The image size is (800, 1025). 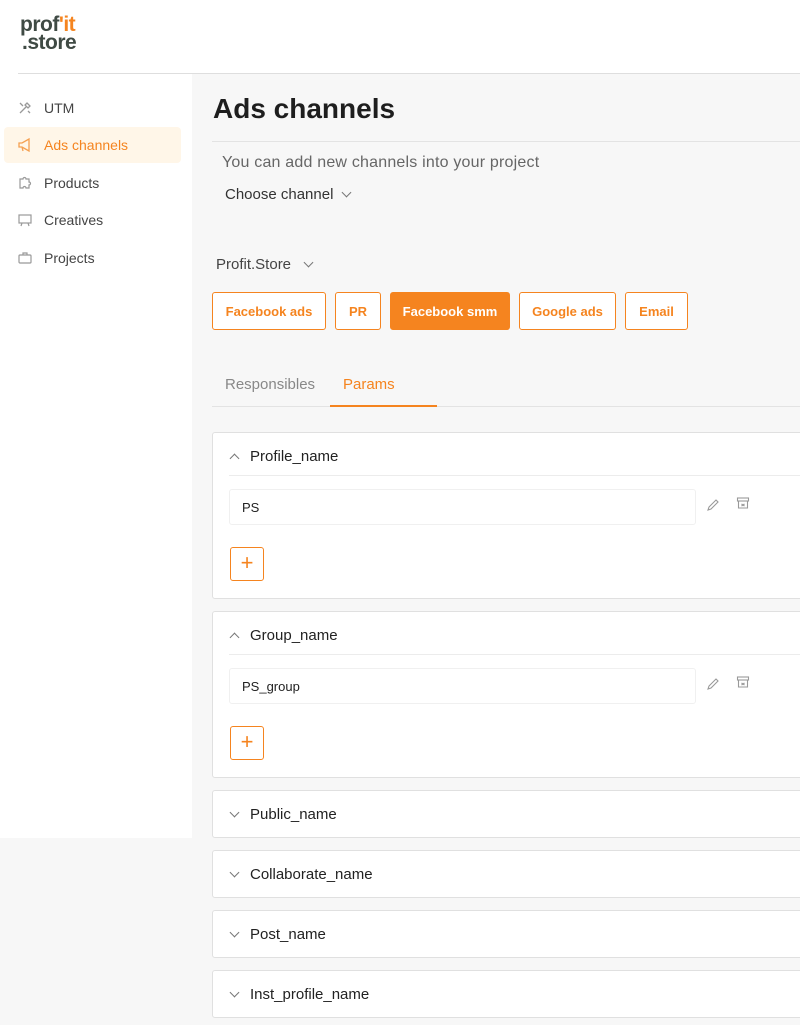 What do you see at coordinates (462, 507) in the screenshot?
I see `param-value-row: PS` at bounding box center [462, 507].